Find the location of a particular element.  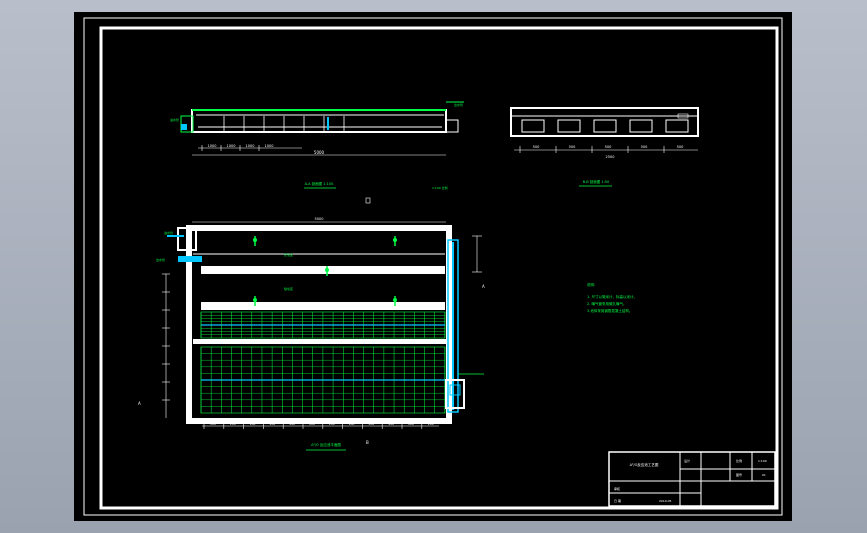

title-block-extra-0: 比例 is located at coordinates (739, 460).